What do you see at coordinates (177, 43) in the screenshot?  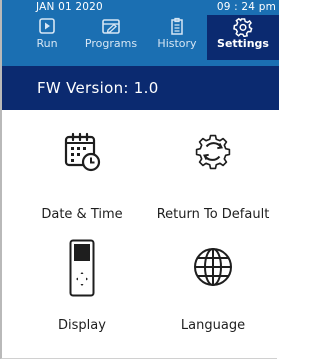 I see `tab-history-label: History` at bounding box center [177, 43].